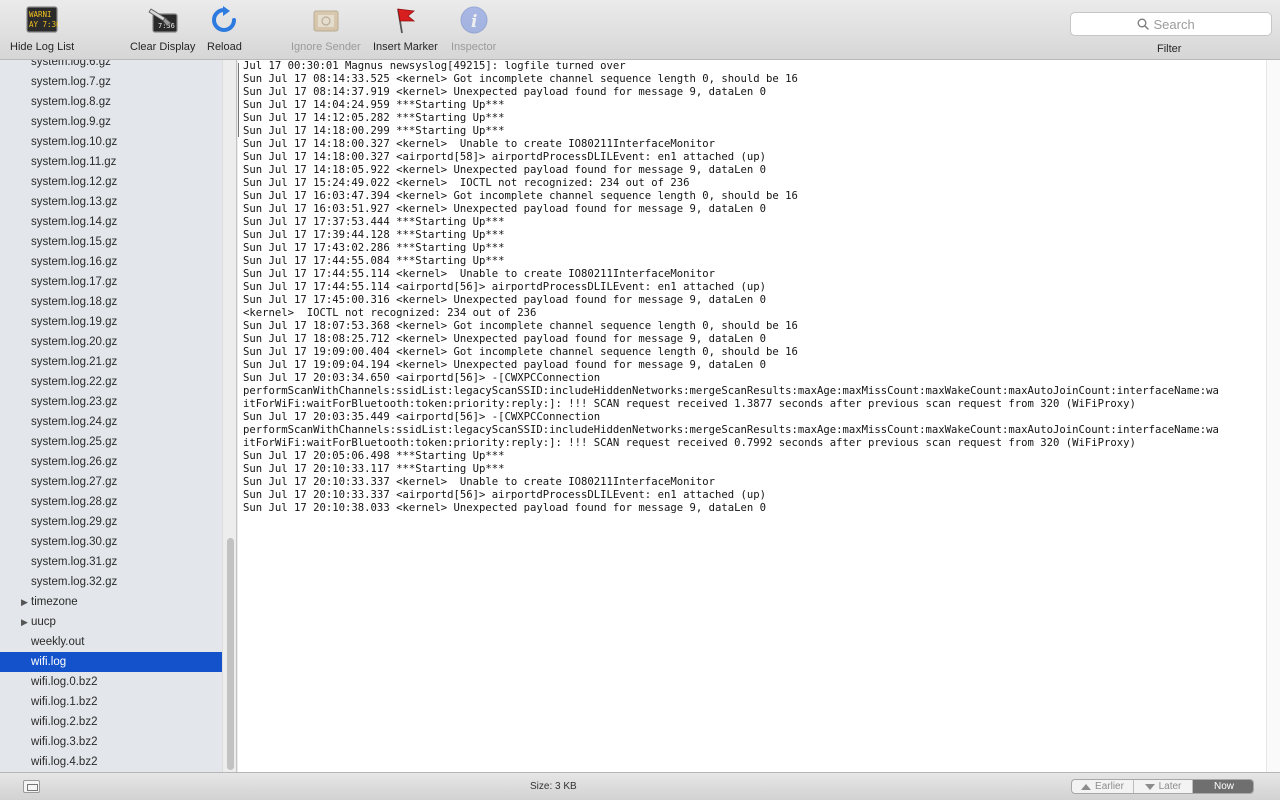 The image size is (1280, 800). I want to click on sidebar-log-item: system.log.27.gz, so click(111, 482).